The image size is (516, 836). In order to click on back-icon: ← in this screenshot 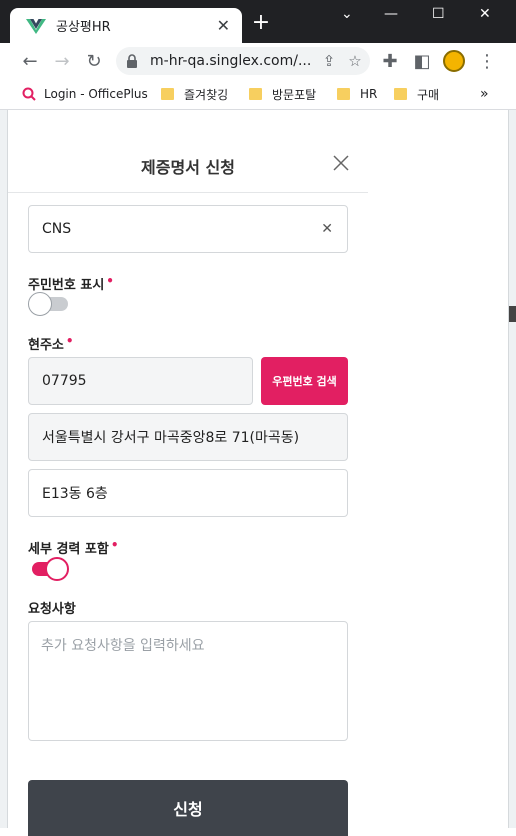, I will do `click(30, 61)`.